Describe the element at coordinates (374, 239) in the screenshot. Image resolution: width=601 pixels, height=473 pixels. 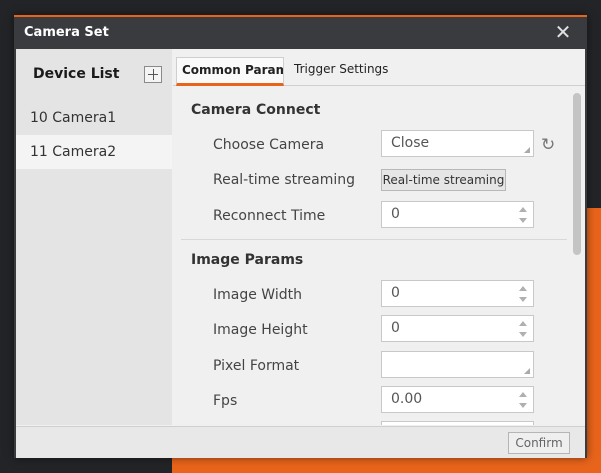
I see `section-divider` at that location.